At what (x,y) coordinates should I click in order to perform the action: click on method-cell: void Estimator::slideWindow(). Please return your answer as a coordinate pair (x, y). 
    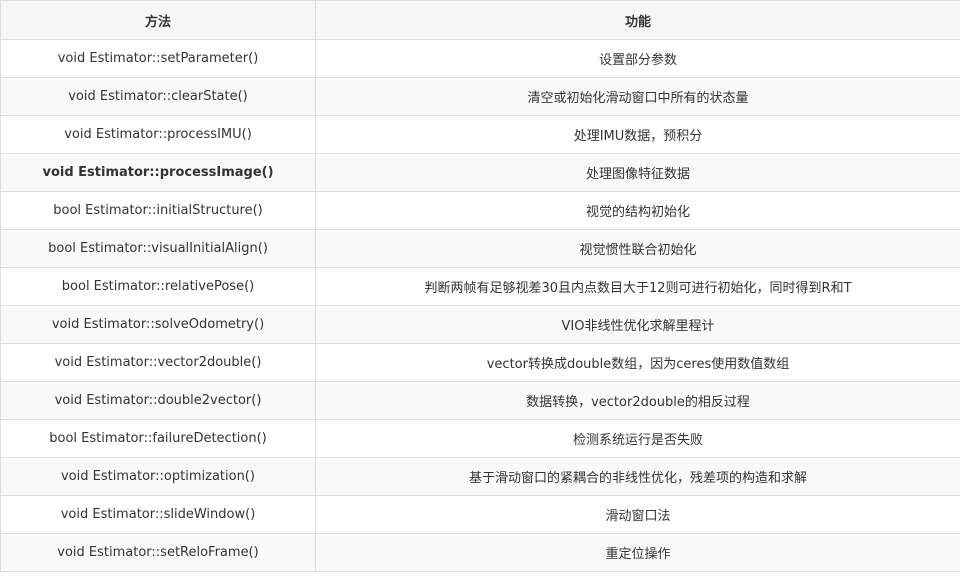
    Looking at the image, I should click on (158, 514).